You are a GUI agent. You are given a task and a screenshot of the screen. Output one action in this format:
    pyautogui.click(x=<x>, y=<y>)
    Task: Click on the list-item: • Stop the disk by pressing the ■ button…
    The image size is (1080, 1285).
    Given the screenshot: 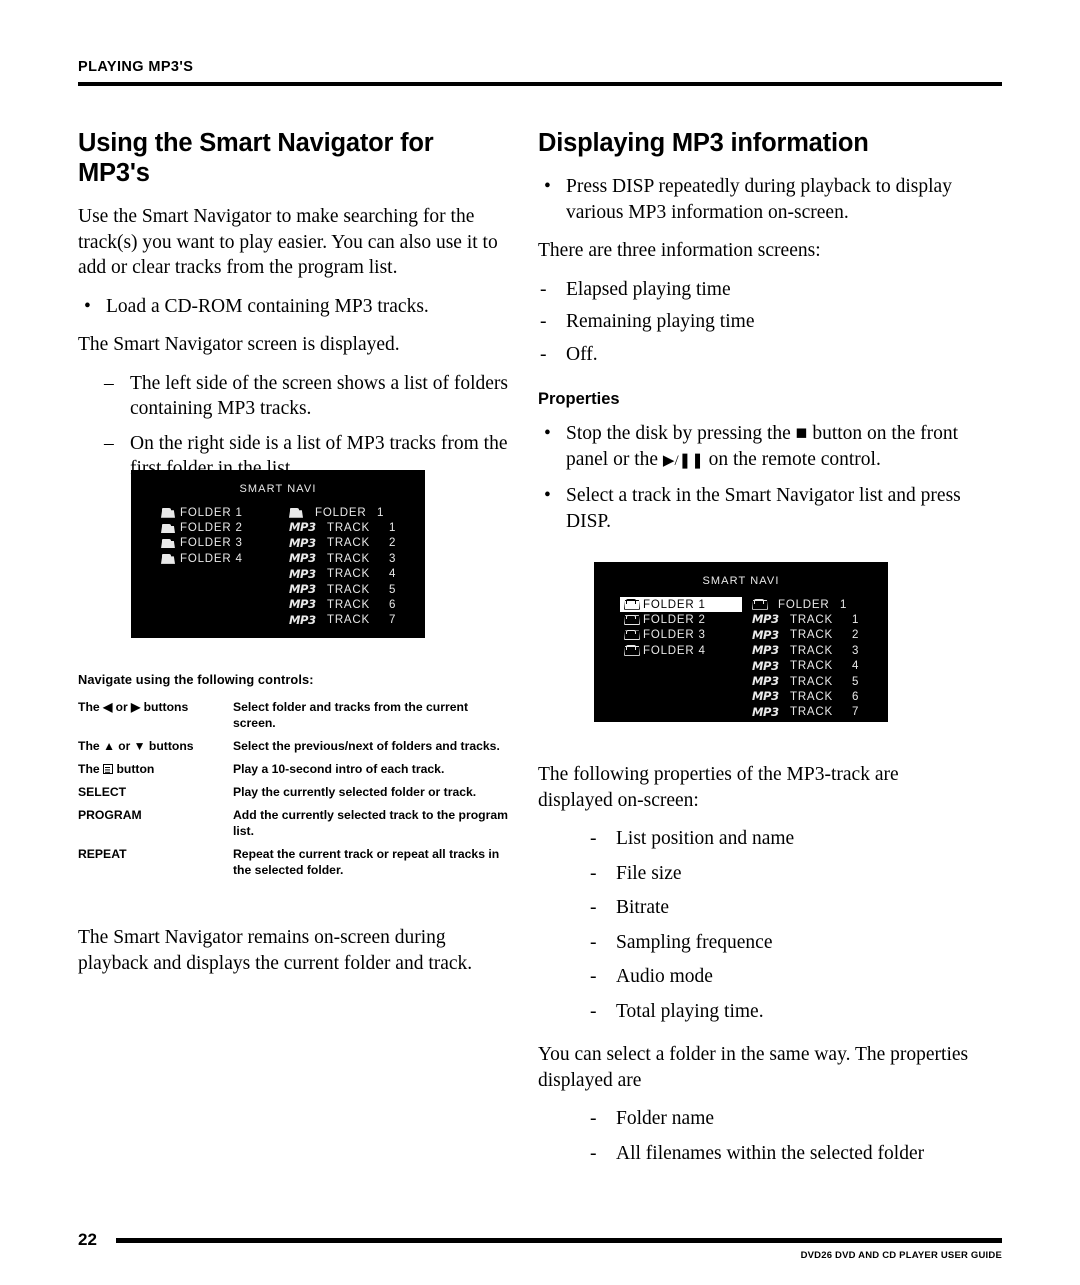 What is the action you would take?
    pyautogui.click(x=754, y=447)
    